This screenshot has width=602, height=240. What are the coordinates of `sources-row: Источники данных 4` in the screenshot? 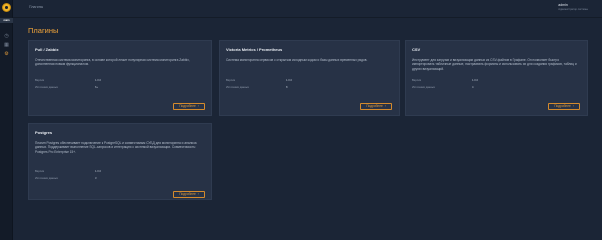 It's located at (443, 87).